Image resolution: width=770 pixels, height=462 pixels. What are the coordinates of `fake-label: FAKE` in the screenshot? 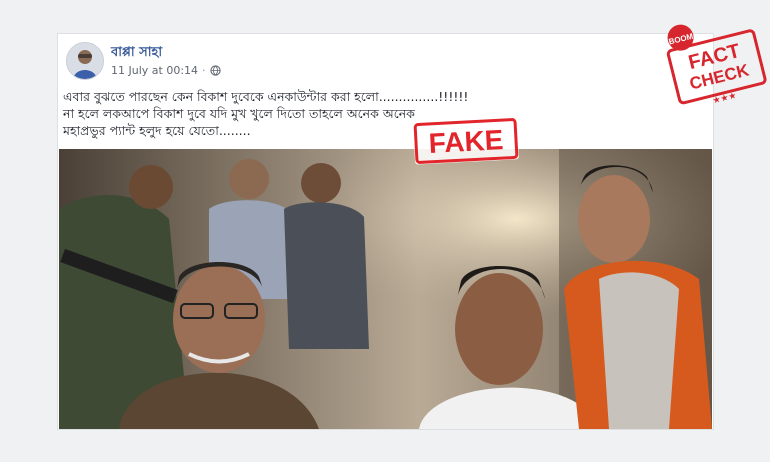 It's located at (466, 141).